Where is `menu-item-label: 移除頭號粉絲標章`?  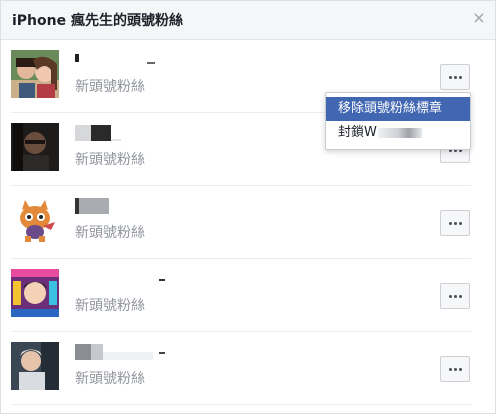 menu-item-label: 移除頭號粉絲標章 is located at coordinates (390, 108).